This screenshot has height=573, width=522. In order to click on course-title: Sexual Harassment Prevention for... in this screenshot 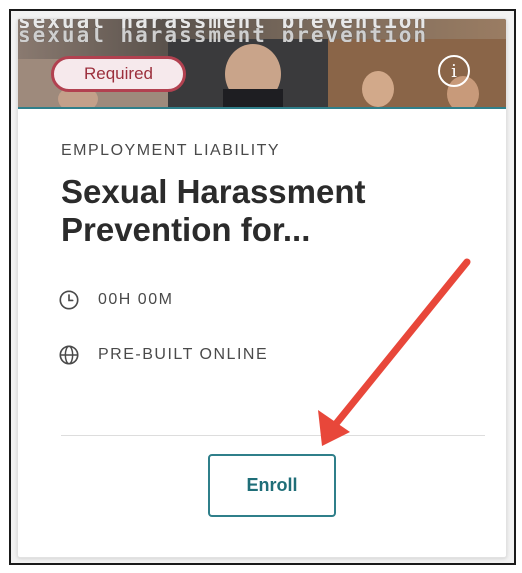, I will do `click(271, 211)`.